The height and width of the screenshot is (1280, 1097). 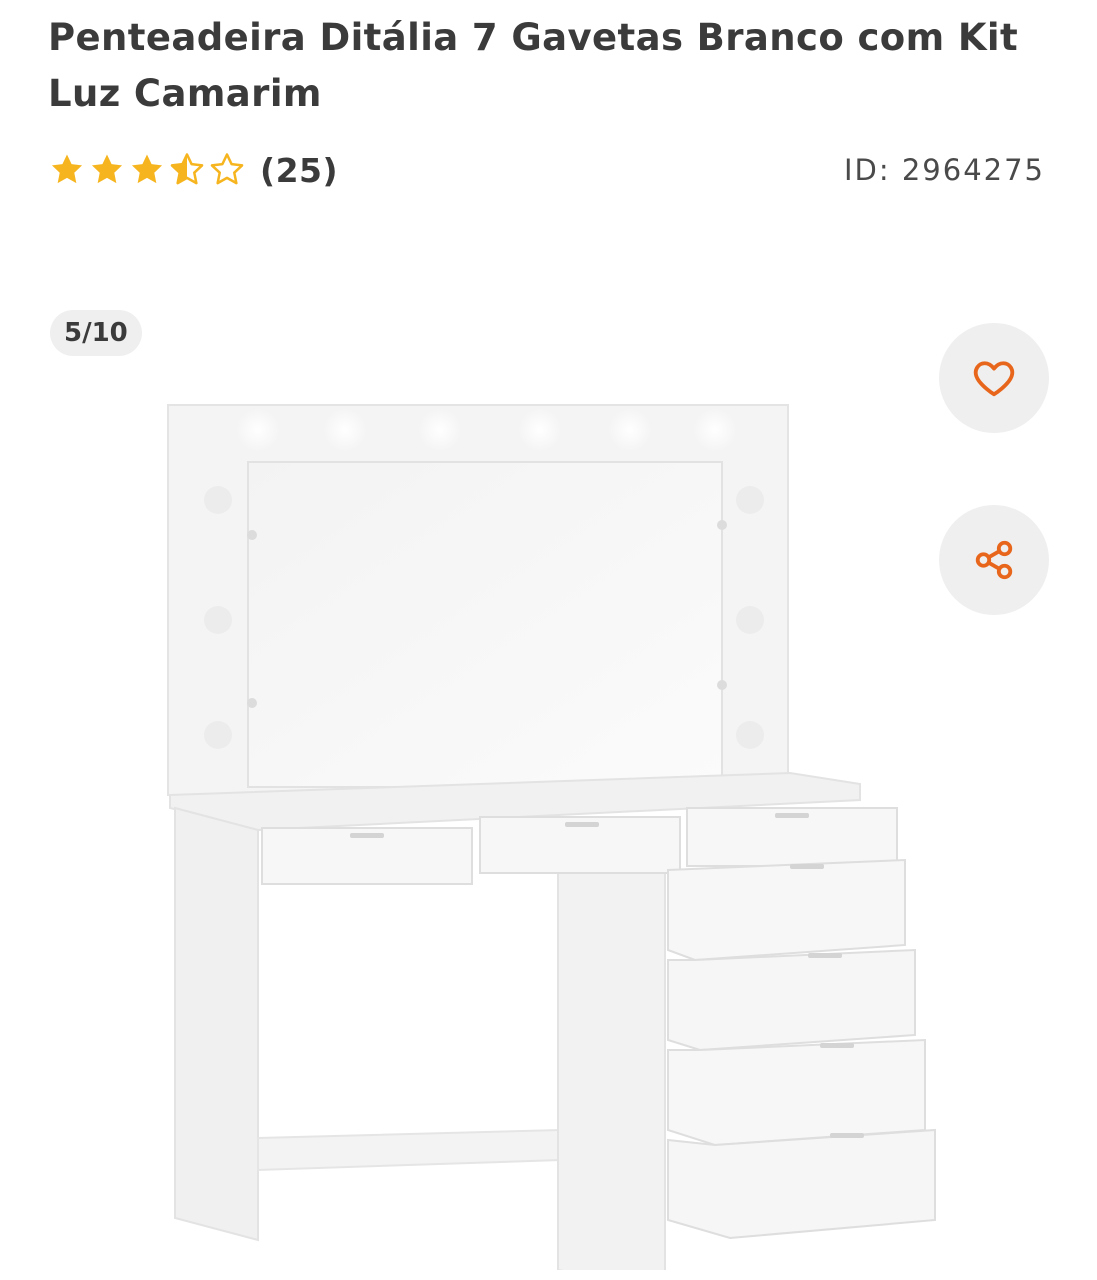 What do you see at coordinates (994, 379) in the screenshot?
I see `heart-icon` at bounding box center [994, 379].